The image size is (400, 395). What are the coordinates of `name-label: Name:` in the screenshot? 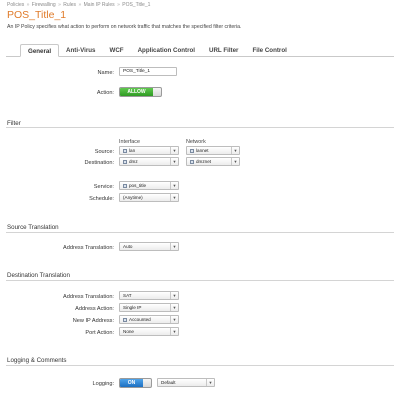 It's located at (105, 73).